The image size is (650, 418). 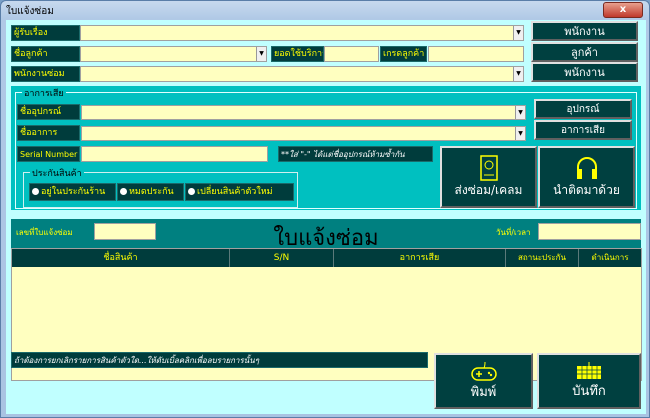 What do you see at coordinates (483, 371) in the screenshot?
I see `gamepad-icon` at bounding box center [483, 371].